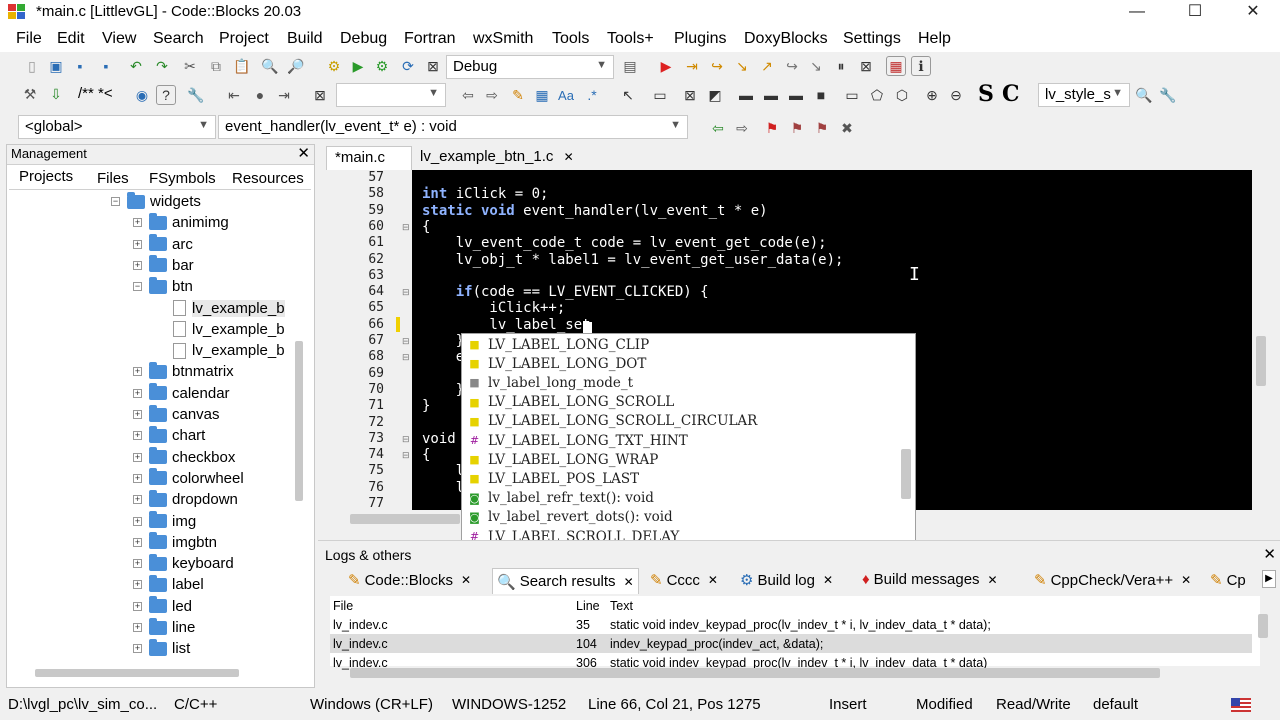 The width and height of the screenshot is (1280, 720). What do you see at coordinates (906, 474) in the screenshot?
I see `autocomplete-scrollbar` at bounding box center [906, 474].